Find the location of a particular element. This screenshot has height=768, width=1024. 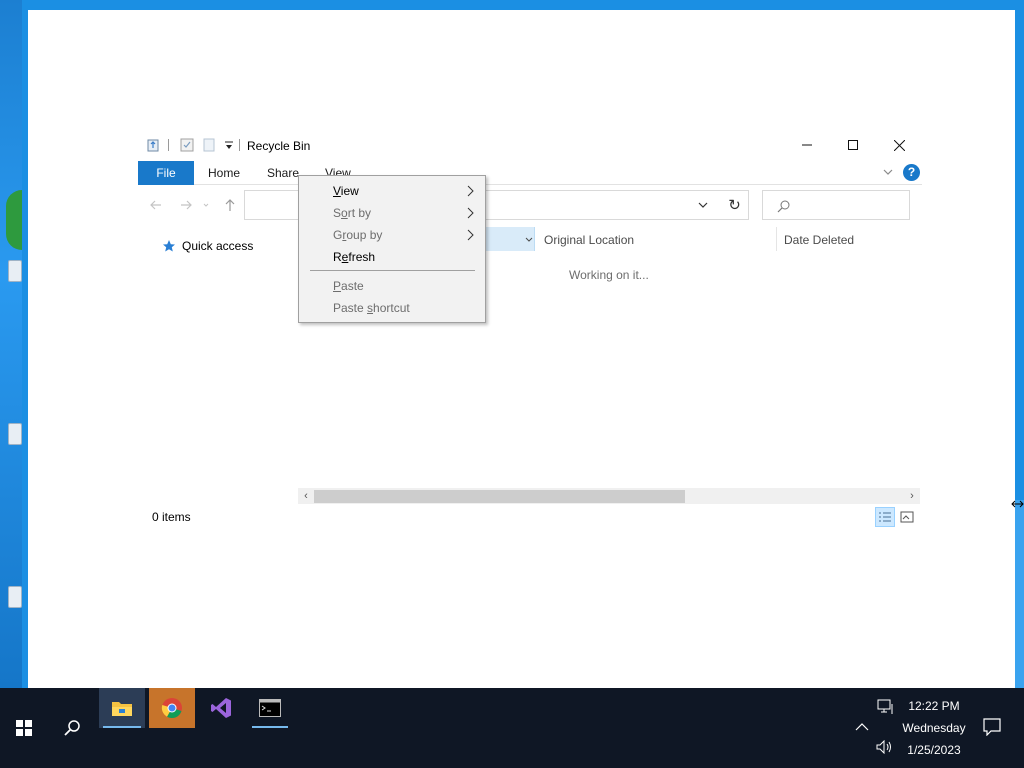

taskbar-file-explorer is located at coordinates (122, 708).